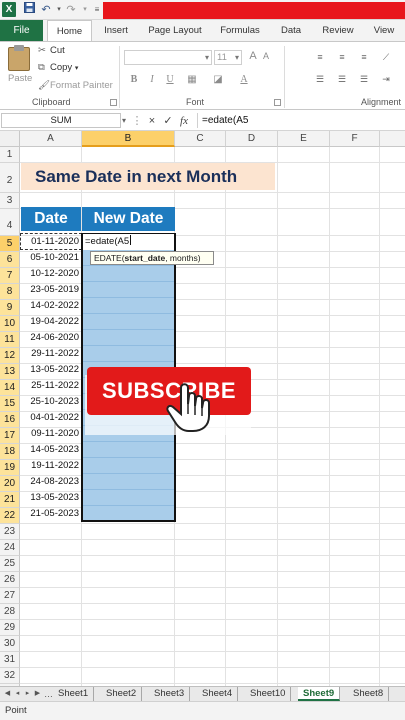  I want to click on column-header-f: F, so click(355, 139).